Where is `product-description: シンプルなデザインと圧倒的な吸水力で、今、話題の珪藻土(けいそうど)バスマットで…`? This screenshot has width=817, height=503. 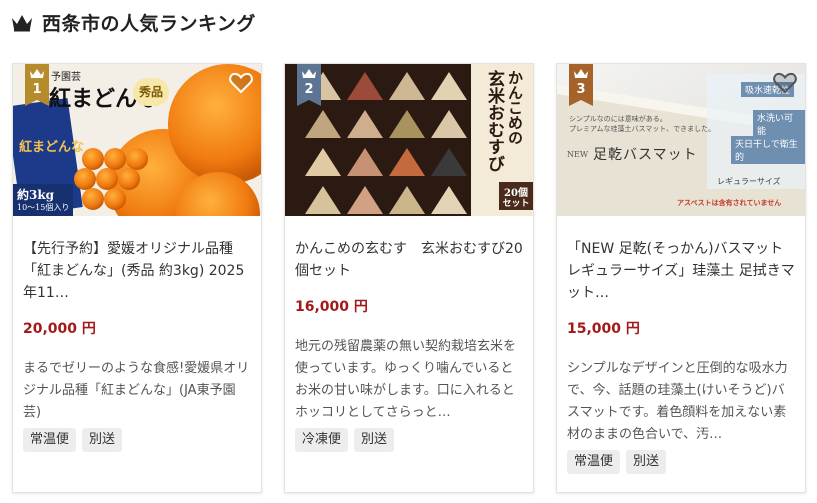 product-description: シンプルなデザインと圧倒的な吸水力で、今、話題の珪藻土(けいそうど)バスマットで… is located at coordinates (677, 401).